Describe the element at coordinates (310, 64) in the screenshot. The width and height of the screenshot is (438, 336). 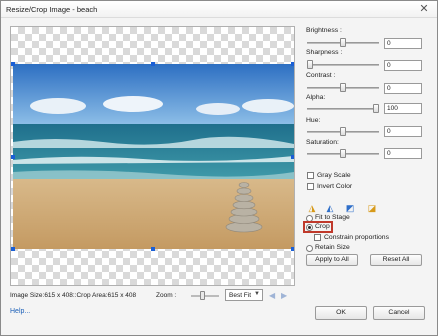
I see `sharpness-slider-thumb` at that location.